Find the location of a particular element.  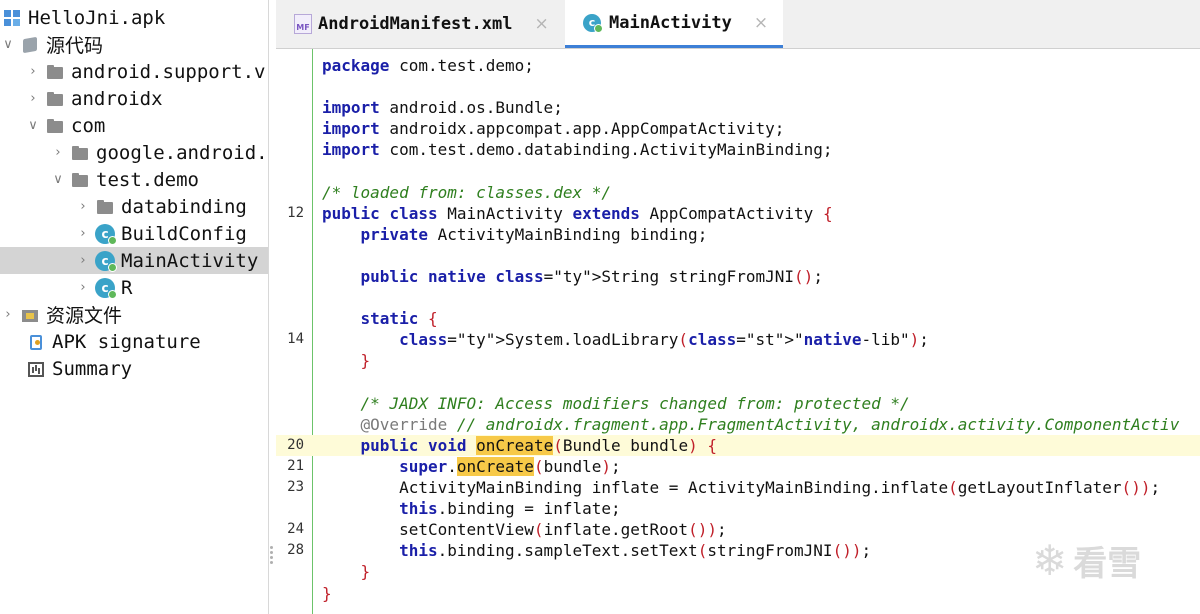

code-text: public void onCreate(Bundle bundle) { is located at coordinates (538, 445).